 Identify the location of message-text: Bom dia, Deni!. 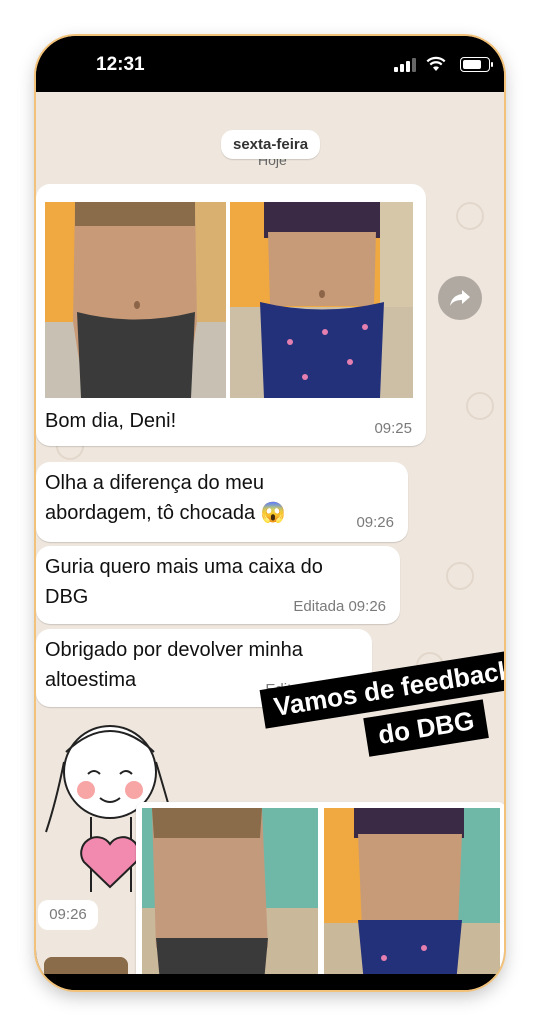
(111, 421).